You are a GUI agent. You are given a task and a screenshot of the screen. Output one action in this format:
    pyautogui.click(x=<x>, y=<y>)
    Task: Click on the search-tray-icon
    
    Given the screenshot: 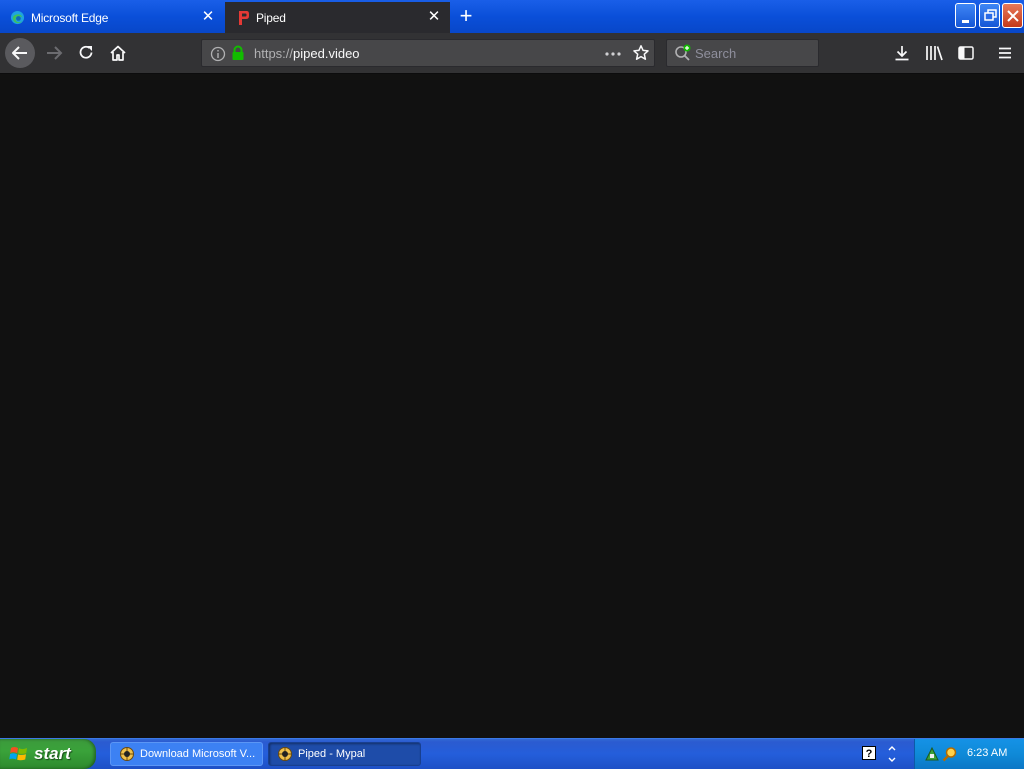 What is the action you would take?
    pyautogui.click(x=950, y=754)
    